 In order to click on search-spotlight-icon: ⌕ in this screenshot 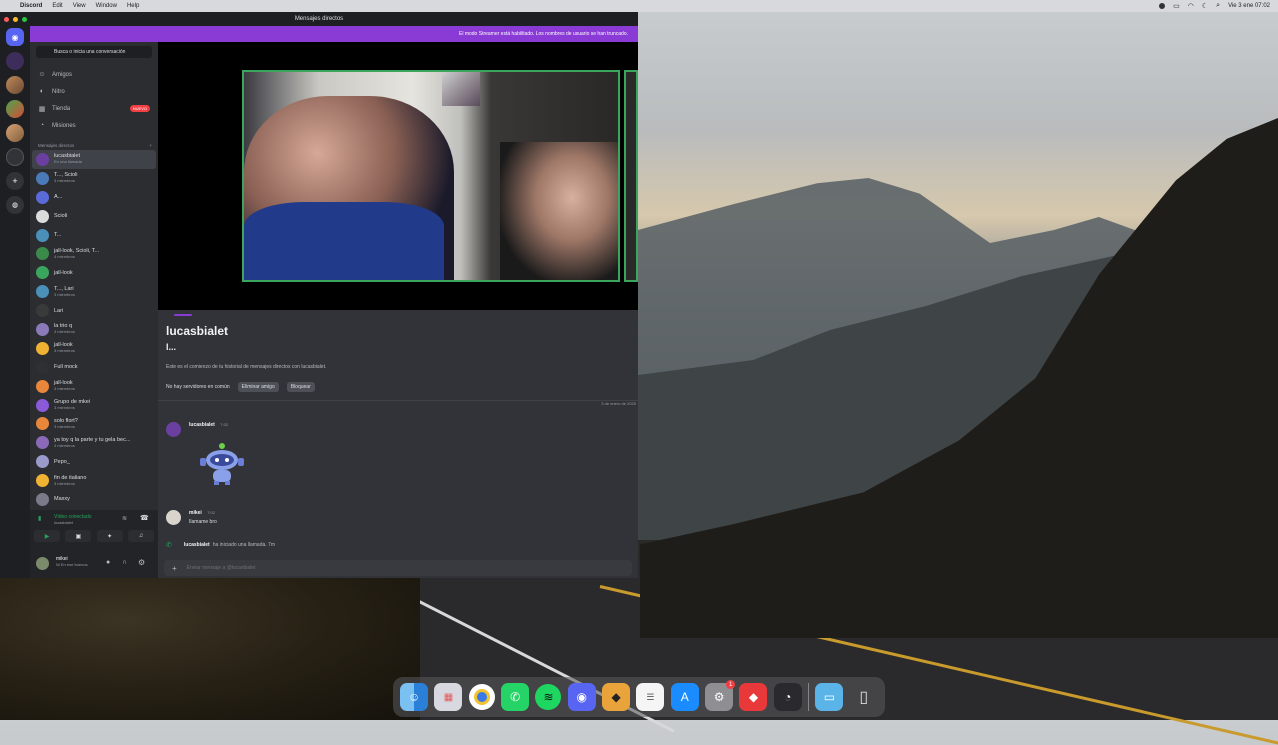, I will do `click(1218, 6)`.